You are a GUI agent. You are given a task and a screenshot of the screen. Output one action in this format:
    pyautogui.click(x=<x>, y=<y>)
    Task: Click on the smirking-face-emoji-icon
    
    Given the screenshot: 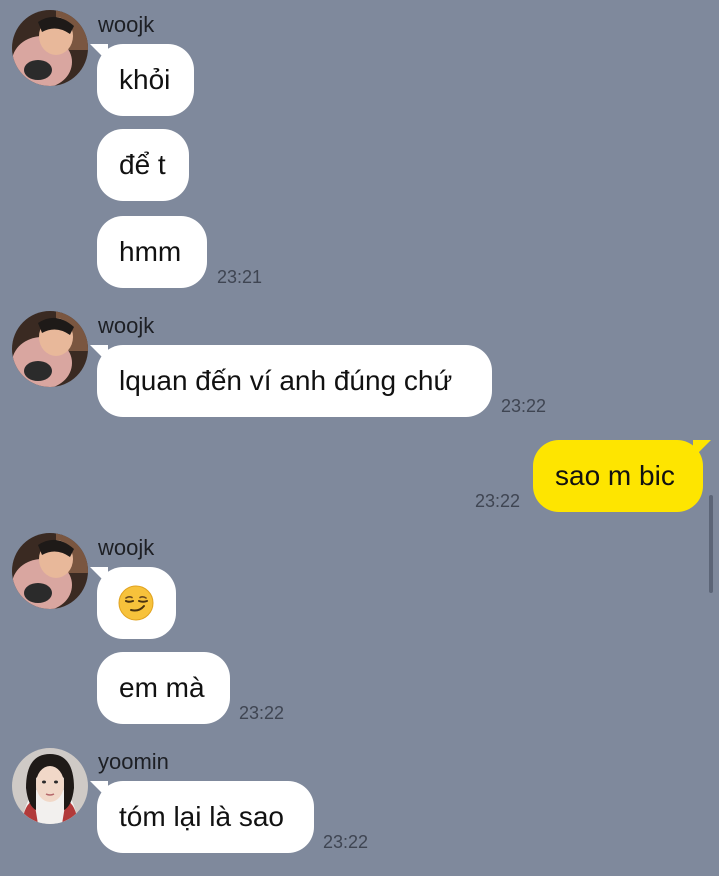 What is the action you would take?
    pyautogui.click(x=136, y=603)
    